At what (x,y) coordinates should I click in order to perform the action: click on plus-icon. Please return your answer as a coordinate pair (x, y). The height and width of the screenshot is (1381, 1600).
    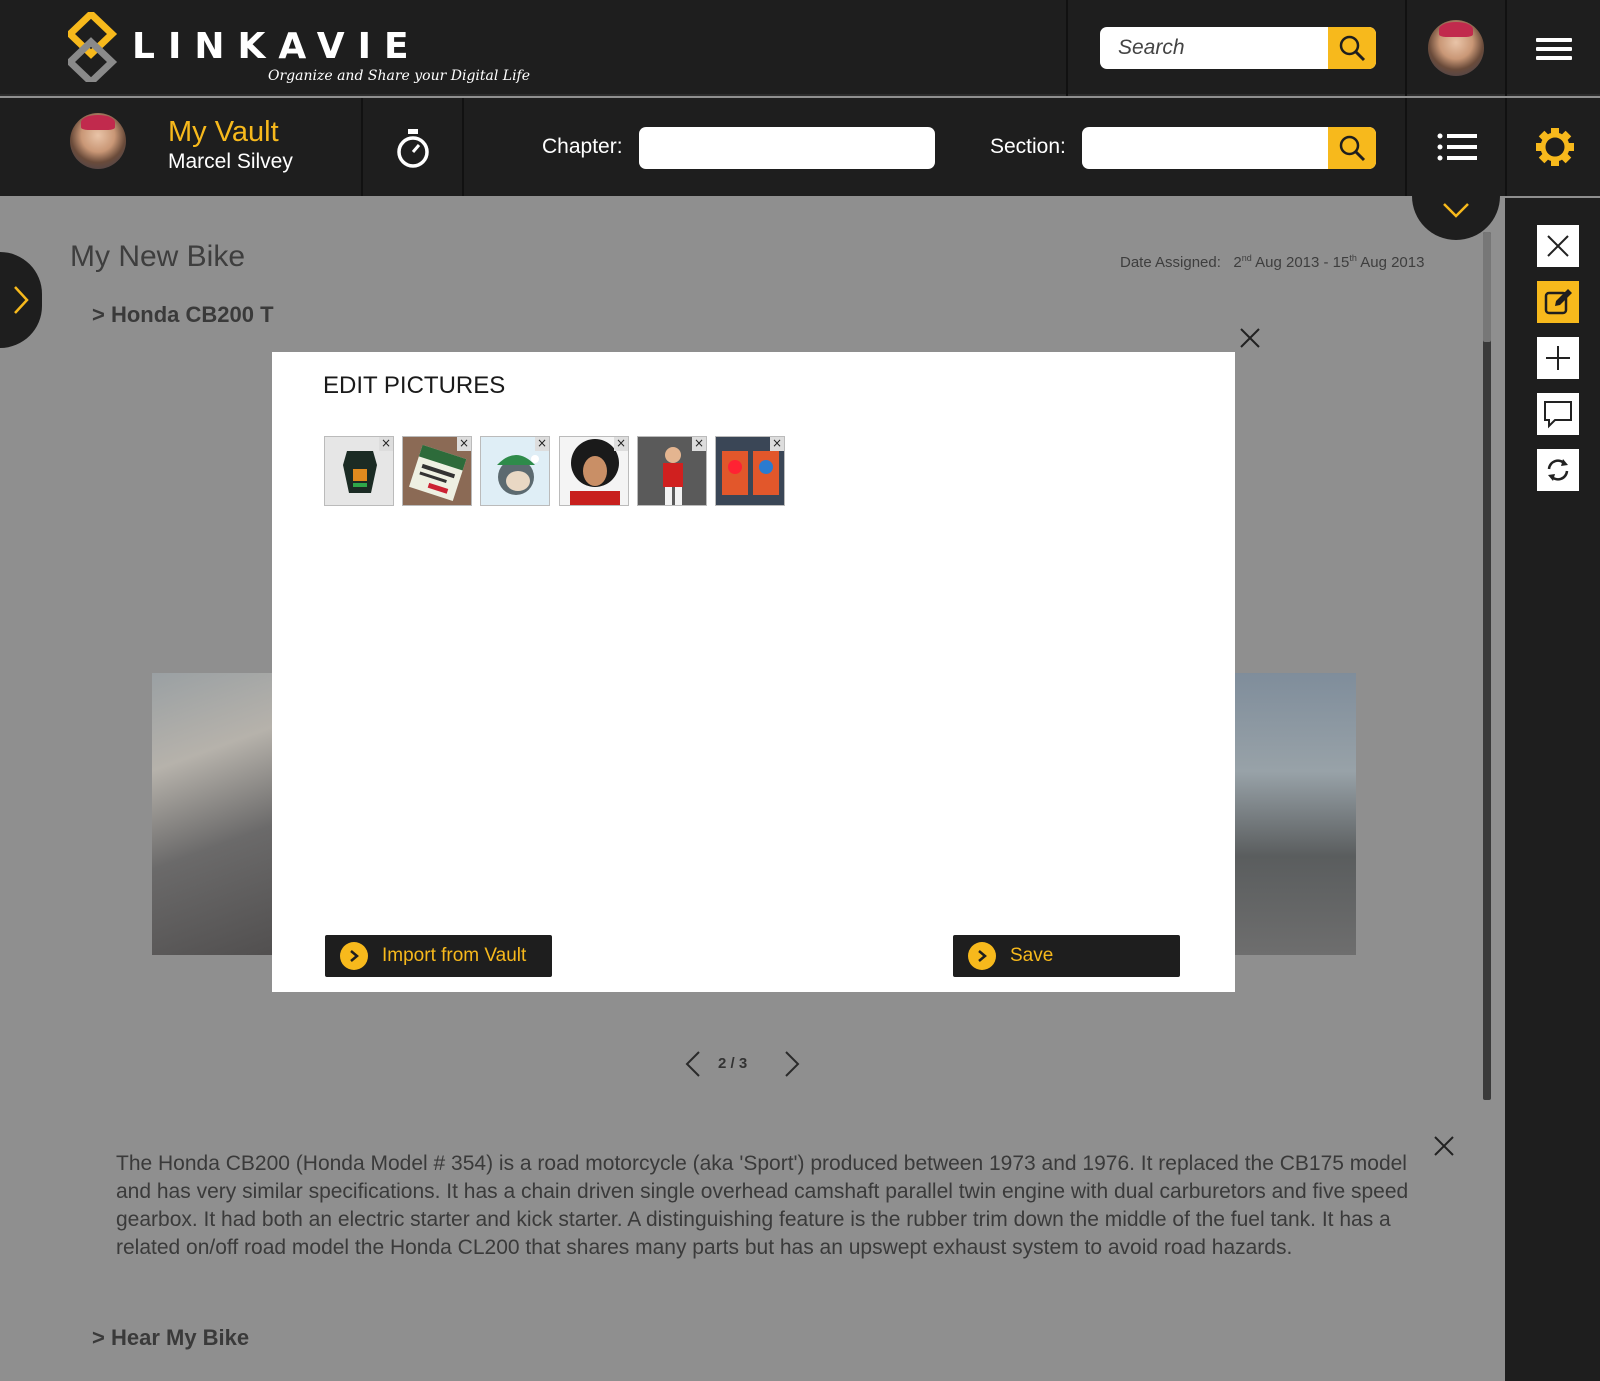
    Looking at the image, I should click on (1558, 358).